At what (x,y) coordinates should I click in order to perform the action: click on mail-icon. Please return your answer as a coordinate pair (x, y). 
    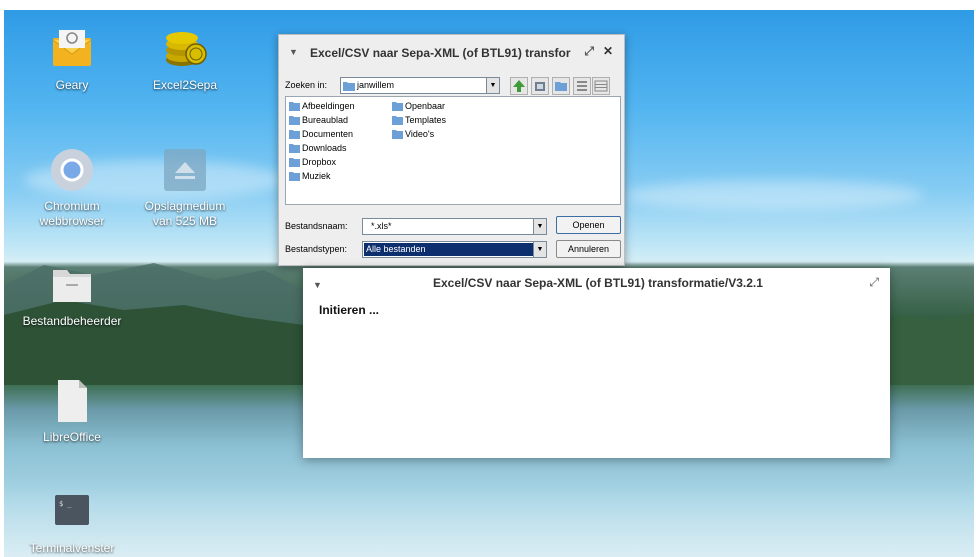
    Looking at the image, I should click on (72, 49).